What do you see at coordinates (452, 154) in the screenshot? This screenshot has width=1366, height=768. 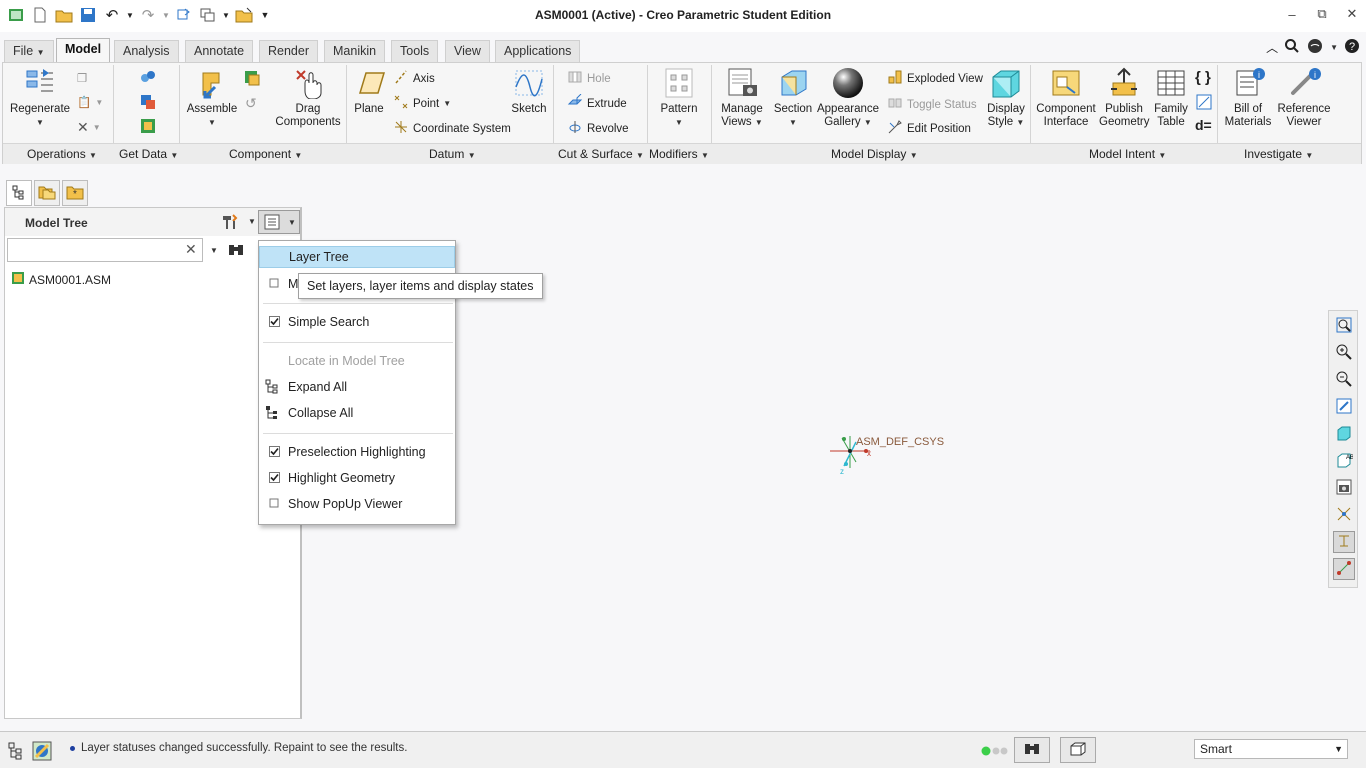 I see `group-datum: Datum ▼` at bounding box center [452, 154].